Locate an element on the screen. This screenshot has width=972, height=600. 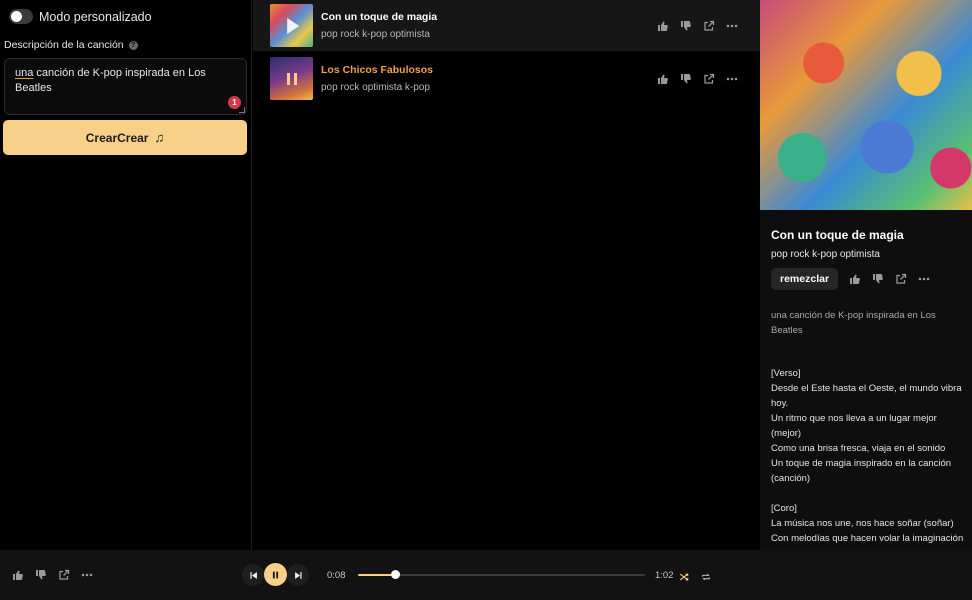
current-time: 0:08 is located at coordinates (336, 575).